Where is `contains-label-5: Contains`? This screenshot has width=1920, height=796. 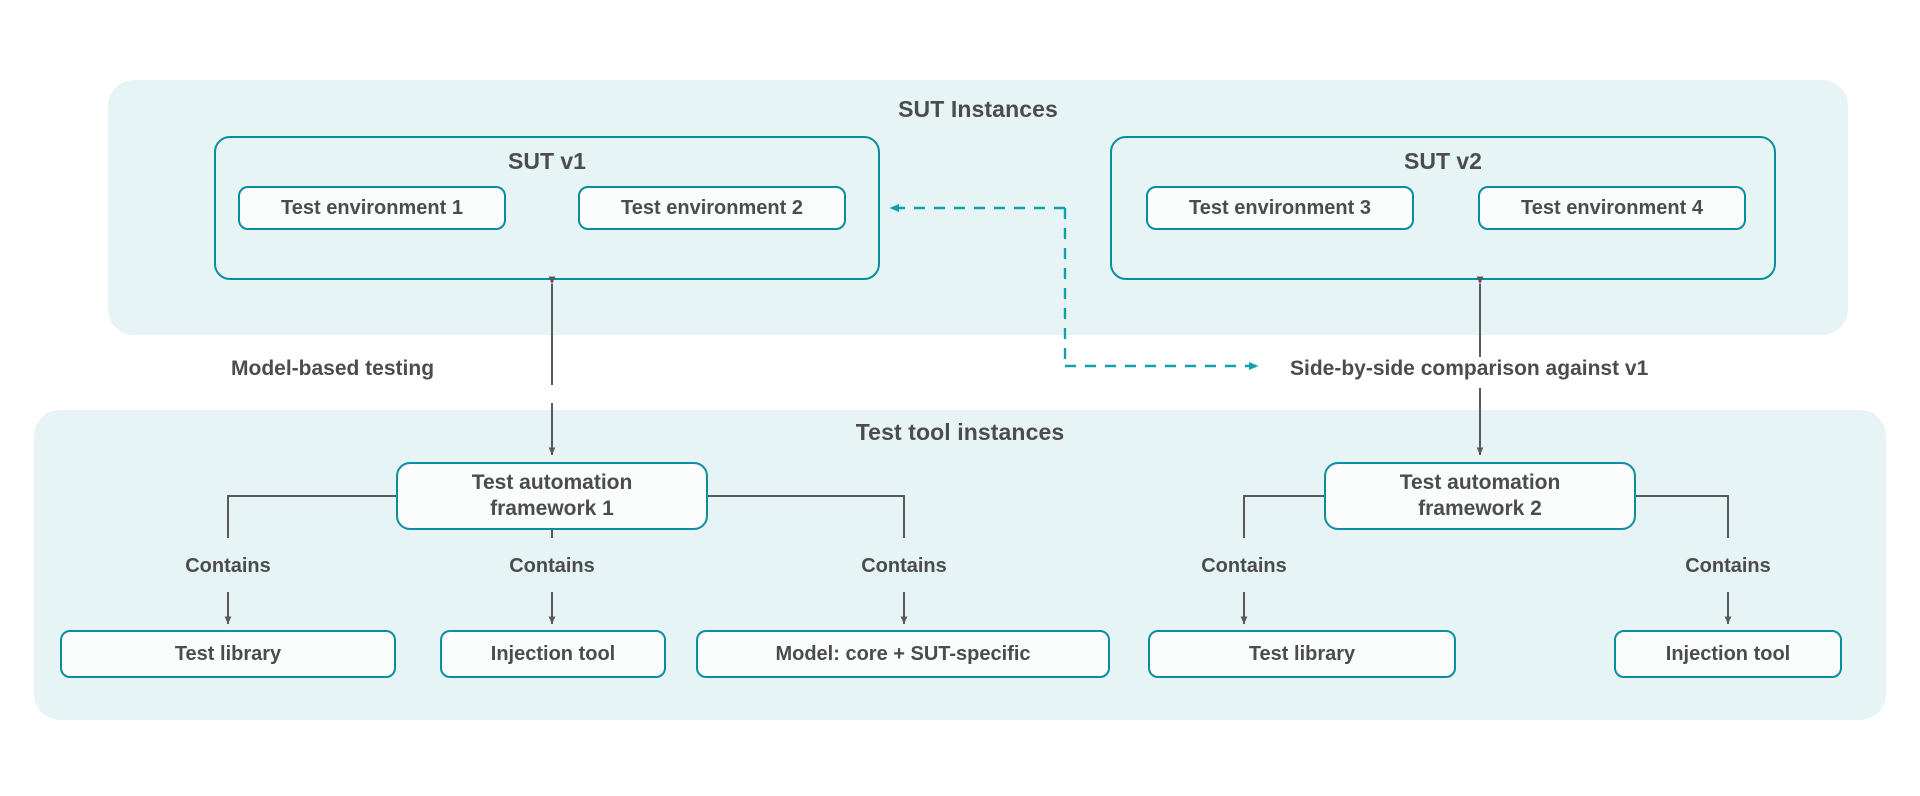 contains-label-5: Contains is located at coordinates (1728, 566).